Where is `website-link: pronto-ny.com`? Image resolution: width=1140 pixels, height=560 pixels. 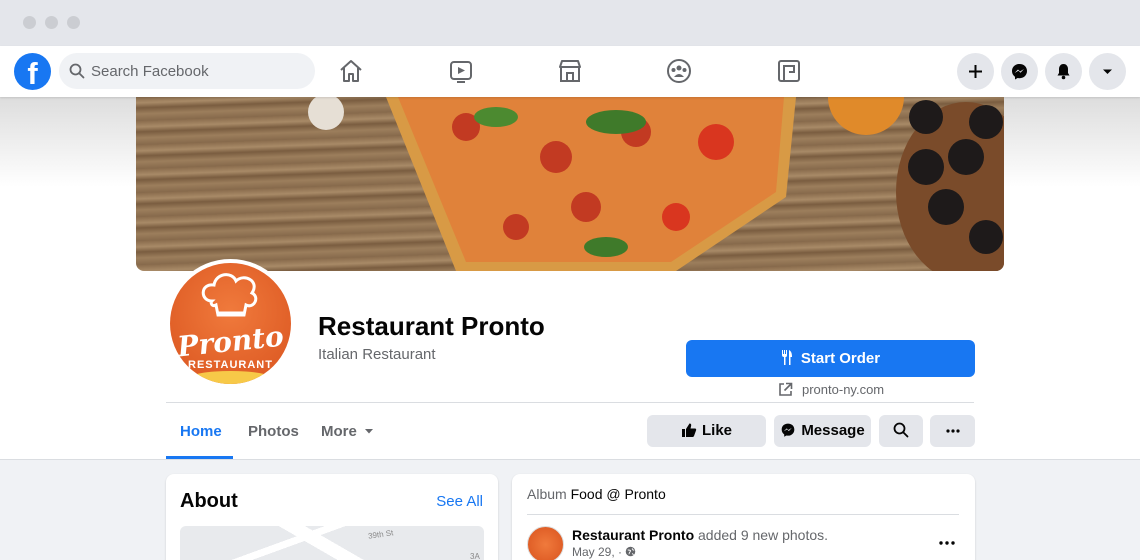
website-link: pronto-ny.com is located at coordinates (831, 389).